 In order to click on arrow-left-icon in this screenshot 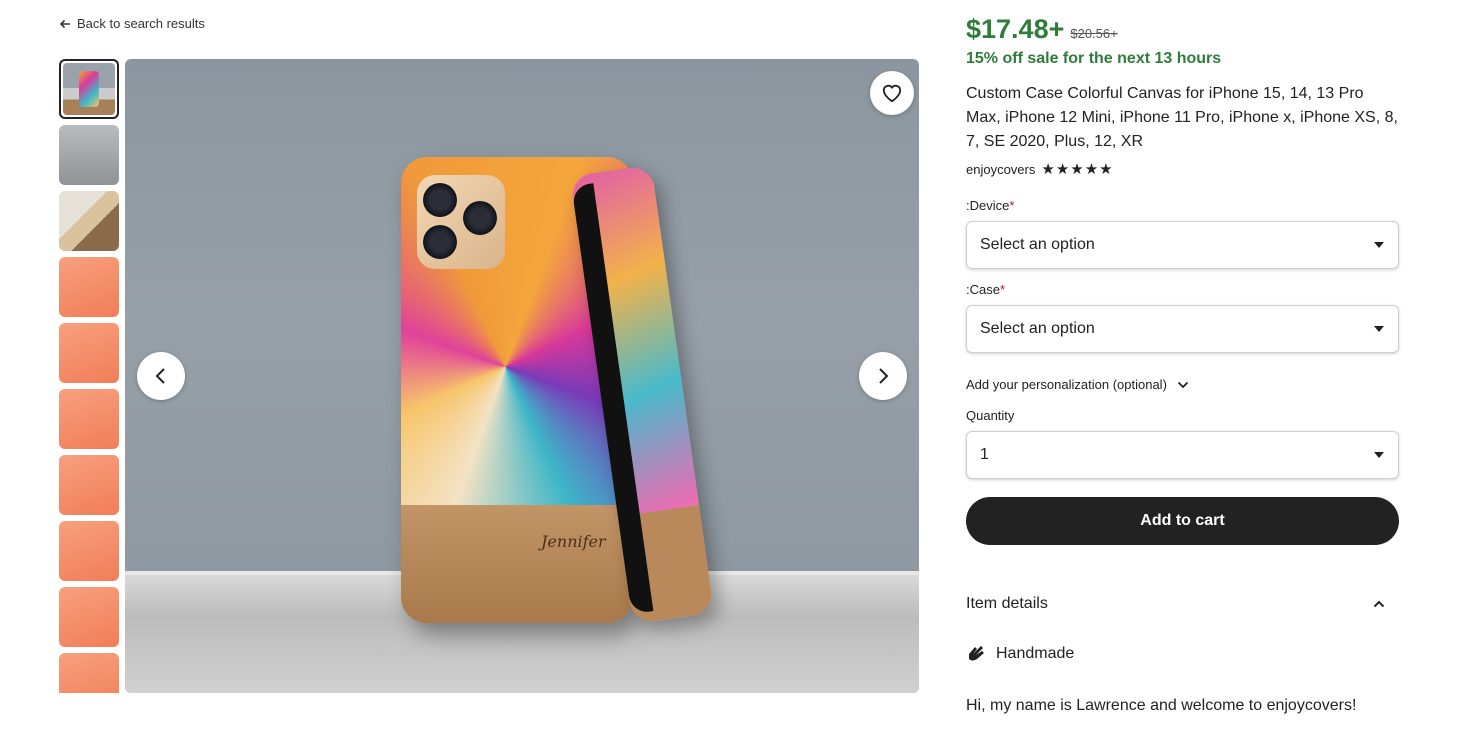, I will do `click(64, 23)`.